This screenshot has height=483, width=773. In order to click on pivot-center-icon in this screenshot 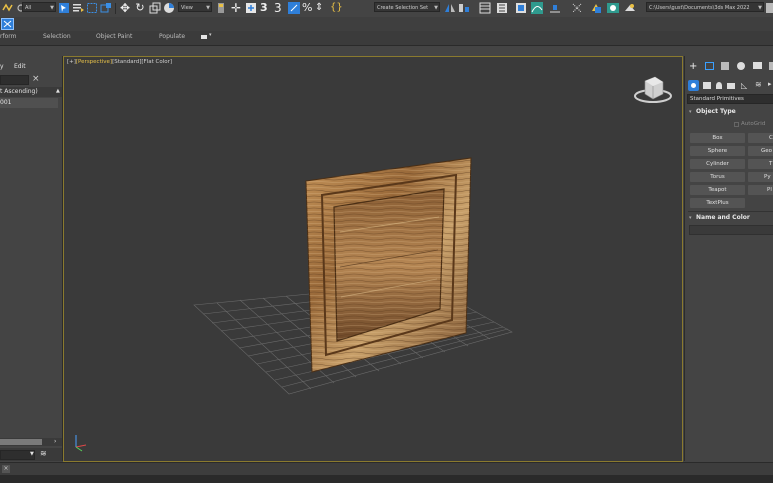, I will do `click(221, 8)`.